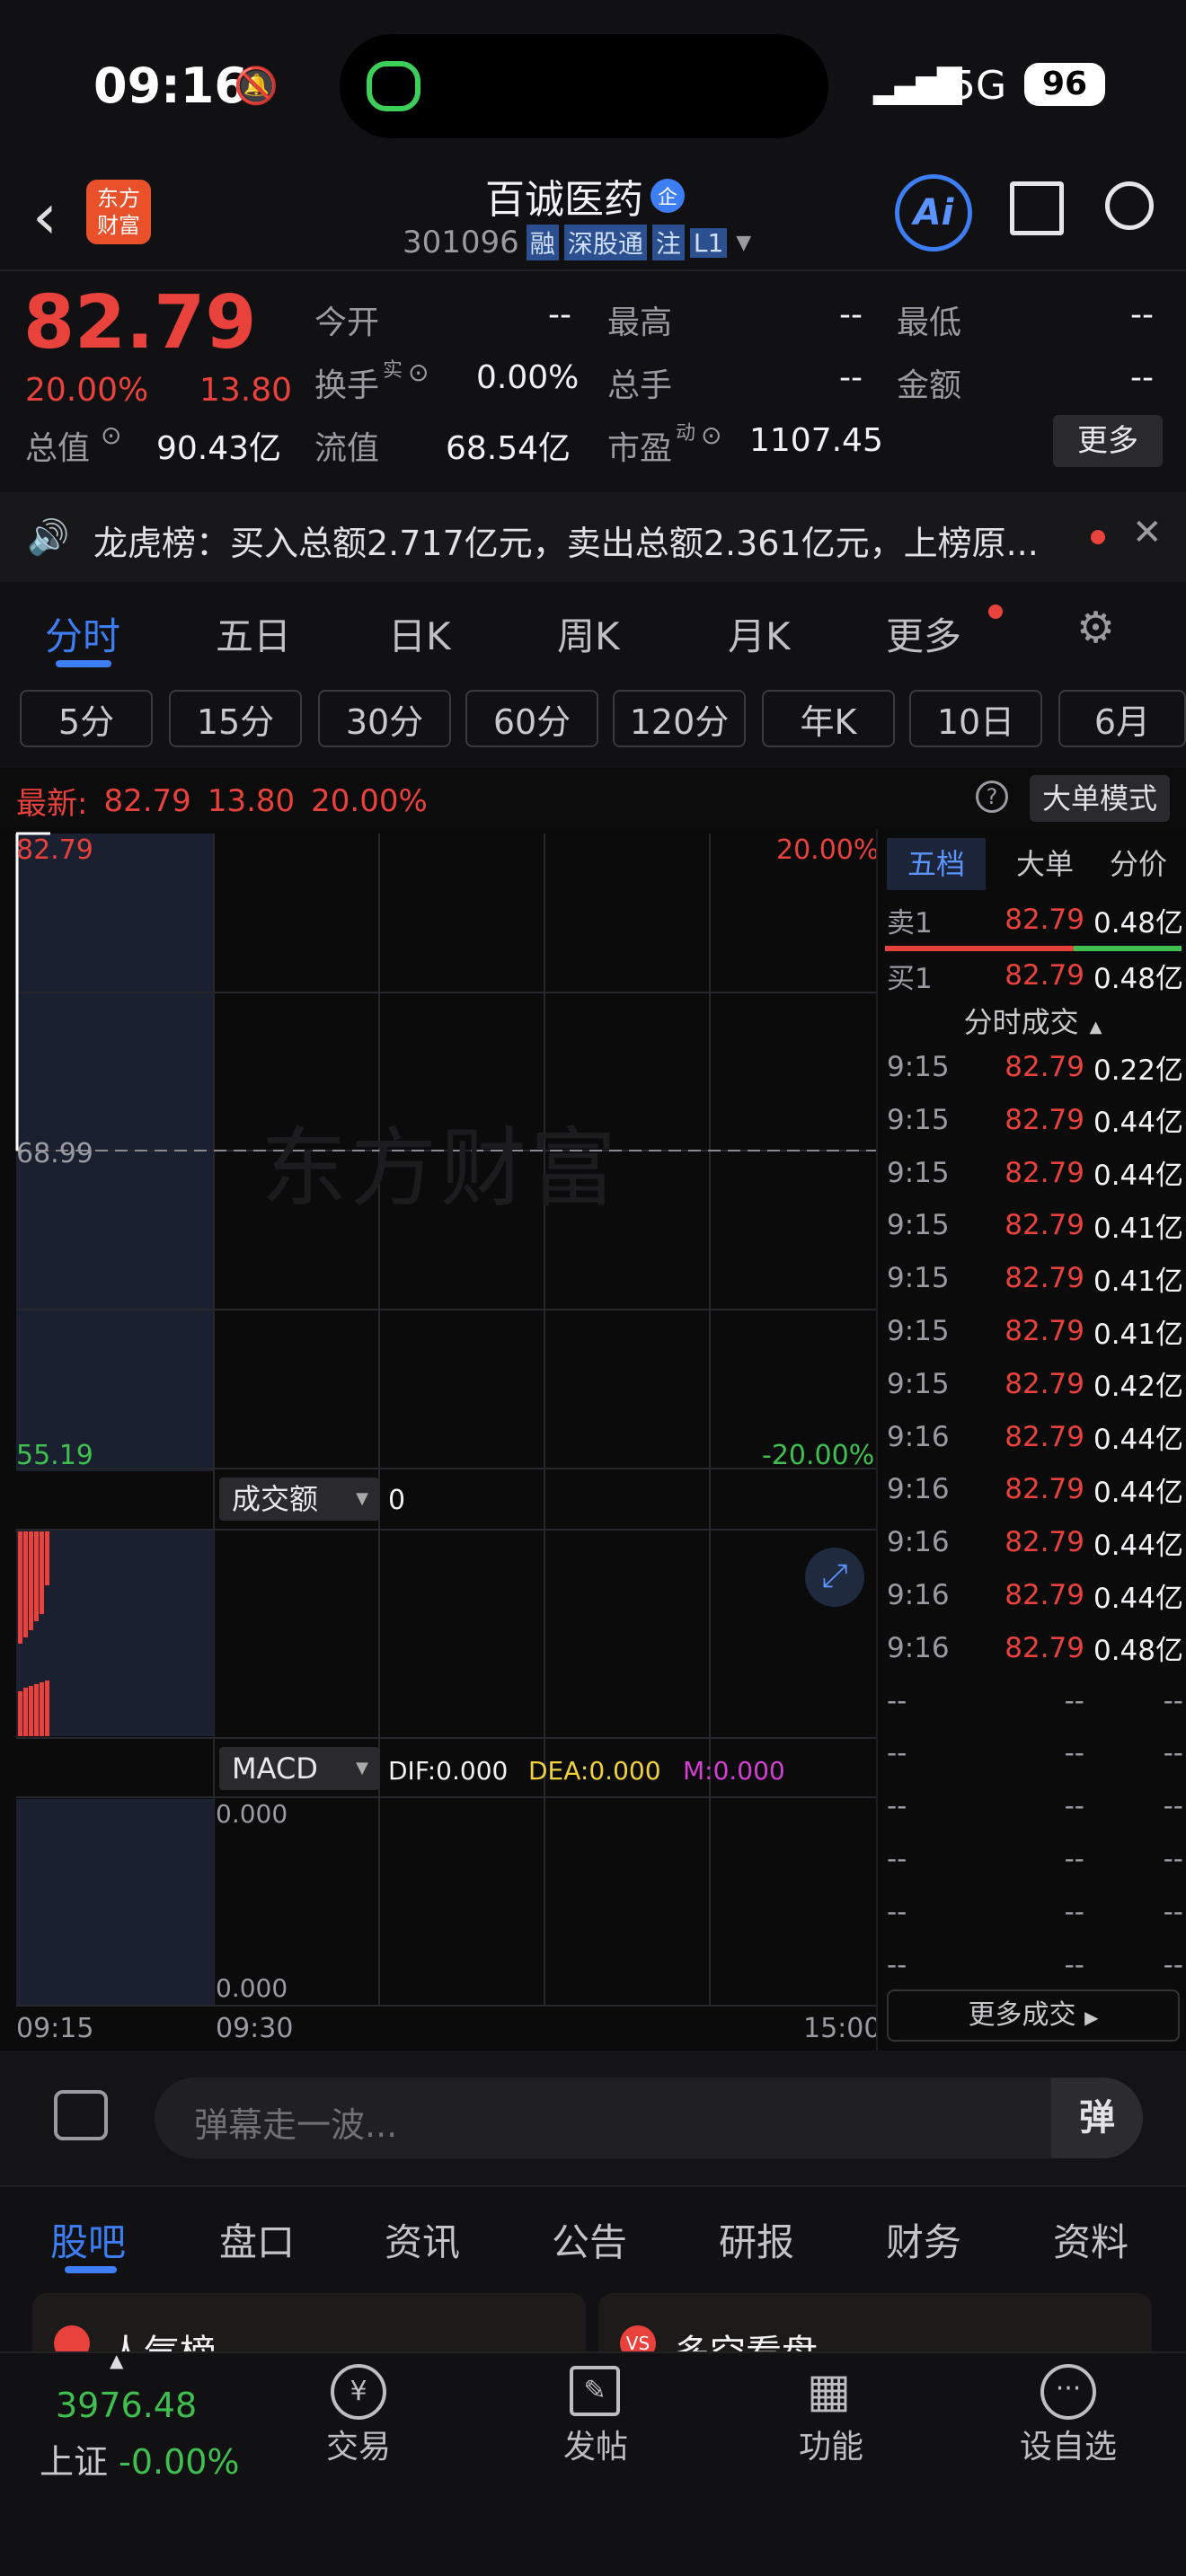 The height and width of the screenshot is (2576, 1186). Describe the element at coordinates (419, 633) in the screenshot. I see `tab-daily-k: 日K` at that location.